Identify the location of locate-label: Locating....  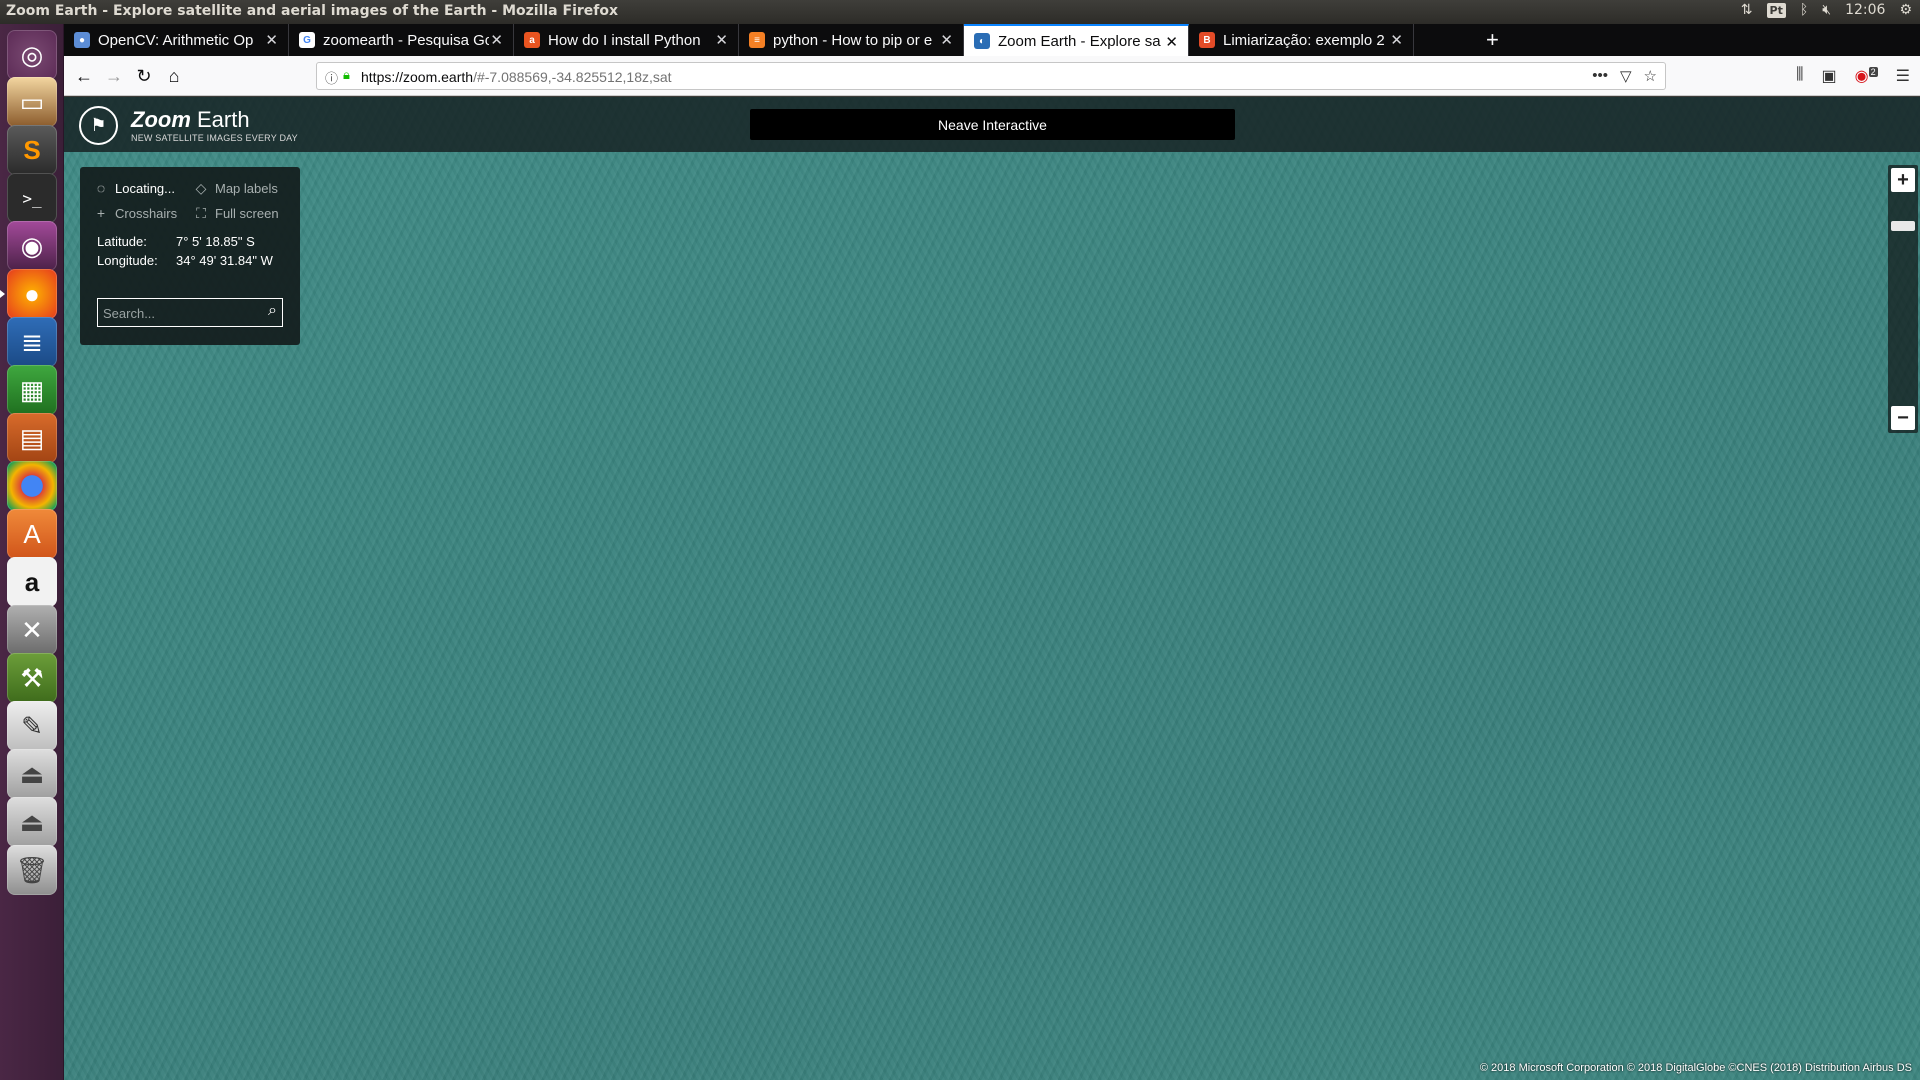
(145, 188).